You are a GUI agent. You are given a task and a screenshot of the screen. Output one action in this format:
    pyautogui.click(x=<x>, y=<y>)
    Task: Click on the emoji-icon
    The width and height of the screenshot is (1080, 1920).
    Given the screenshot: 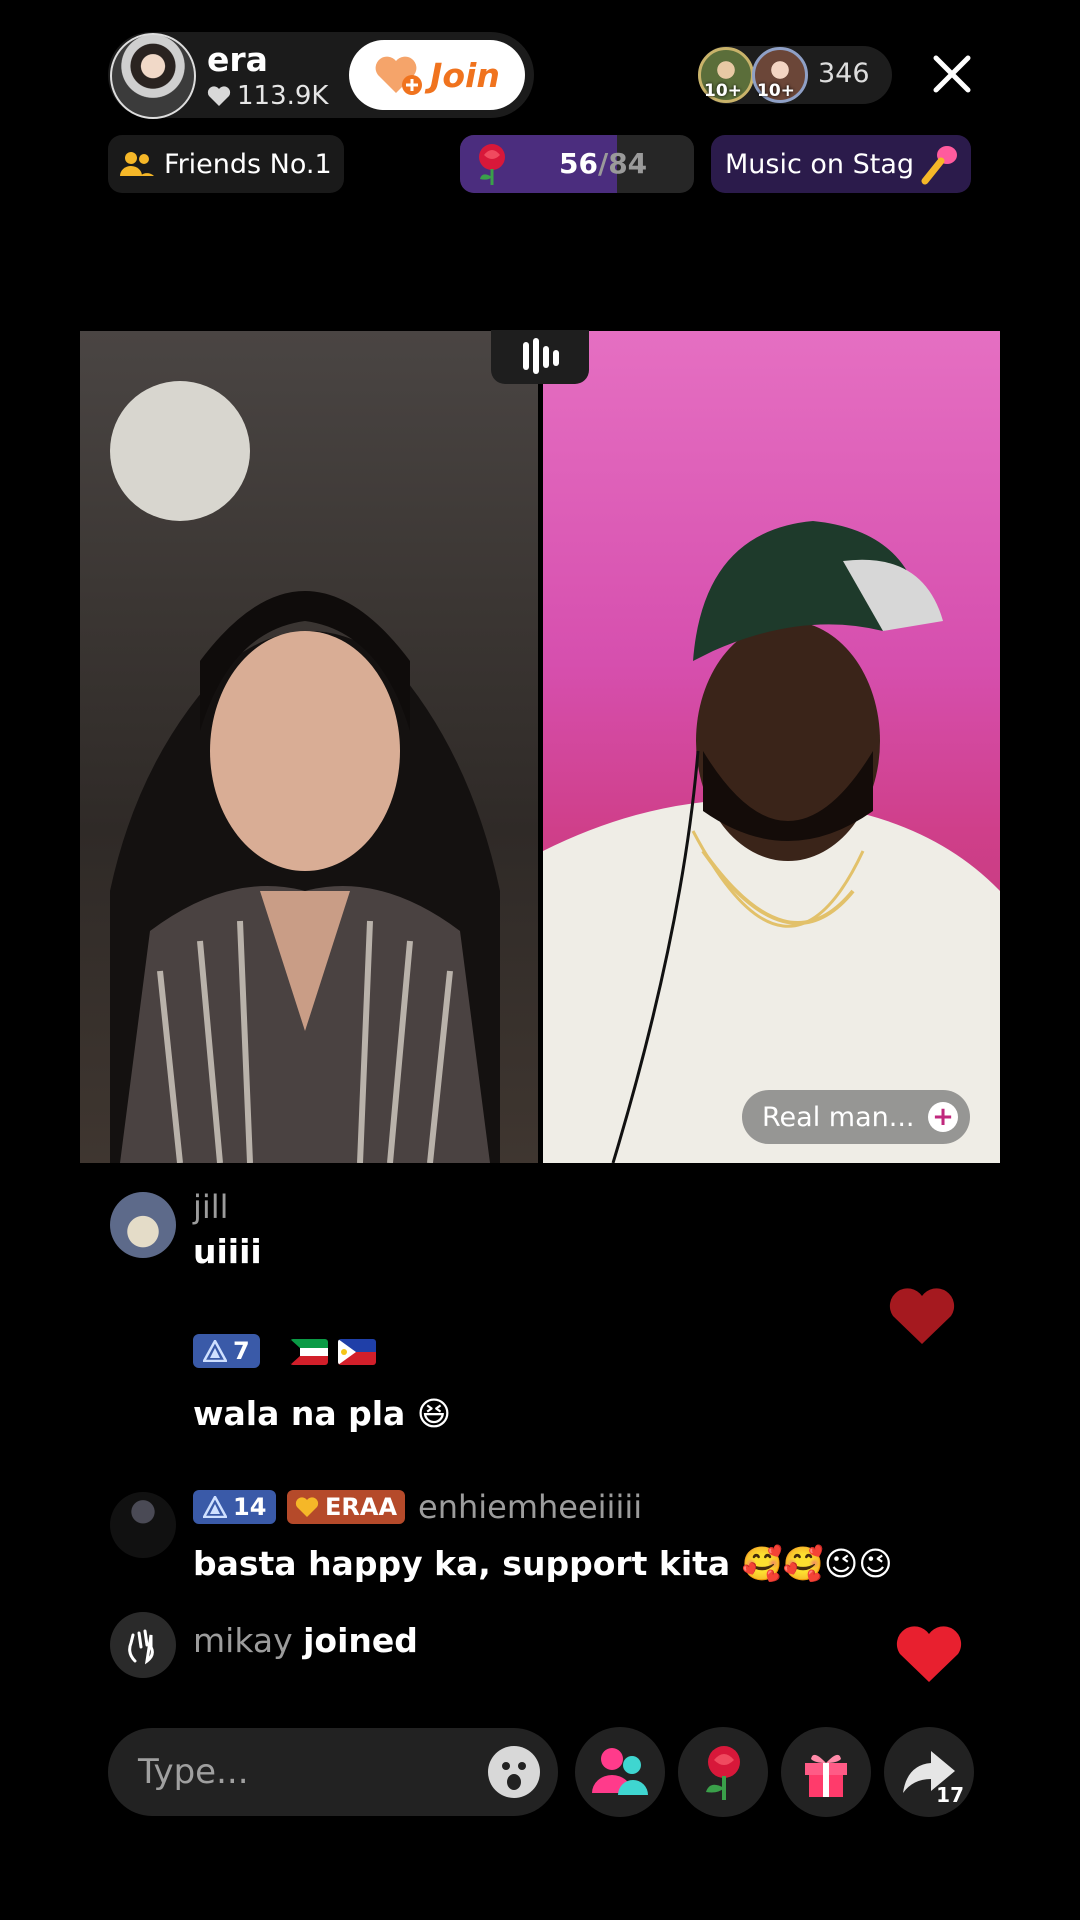 What is the action you would take?
    pyautogui.click(x=514, y=1772)
    